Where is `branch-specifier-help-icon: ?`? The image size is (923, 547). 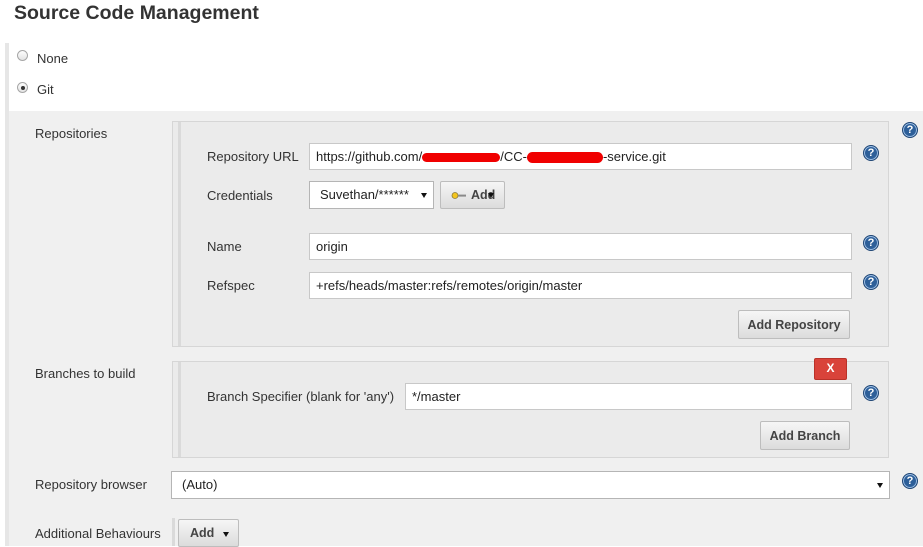 branch-specifier-help-icon: ? is located at coordinates (871, 393).